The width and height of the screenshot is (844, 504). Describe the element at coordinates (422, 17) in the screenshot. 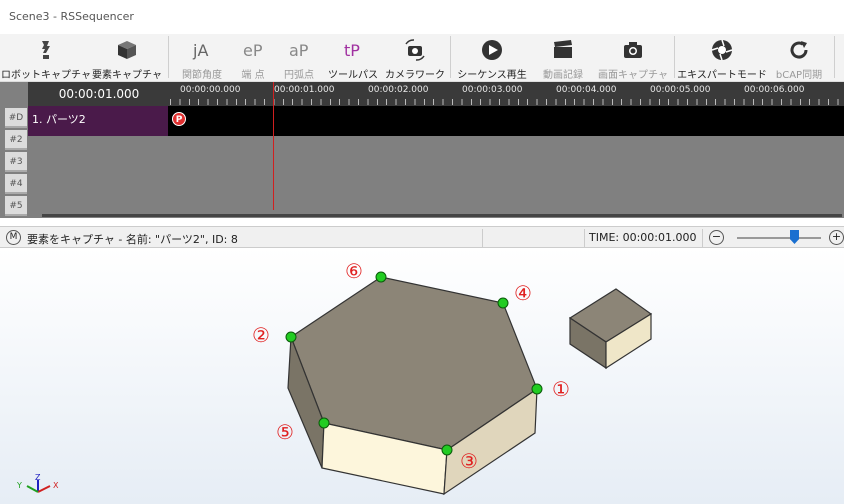

I see `title-bar: Scene3 - RSSequencer` at that location.